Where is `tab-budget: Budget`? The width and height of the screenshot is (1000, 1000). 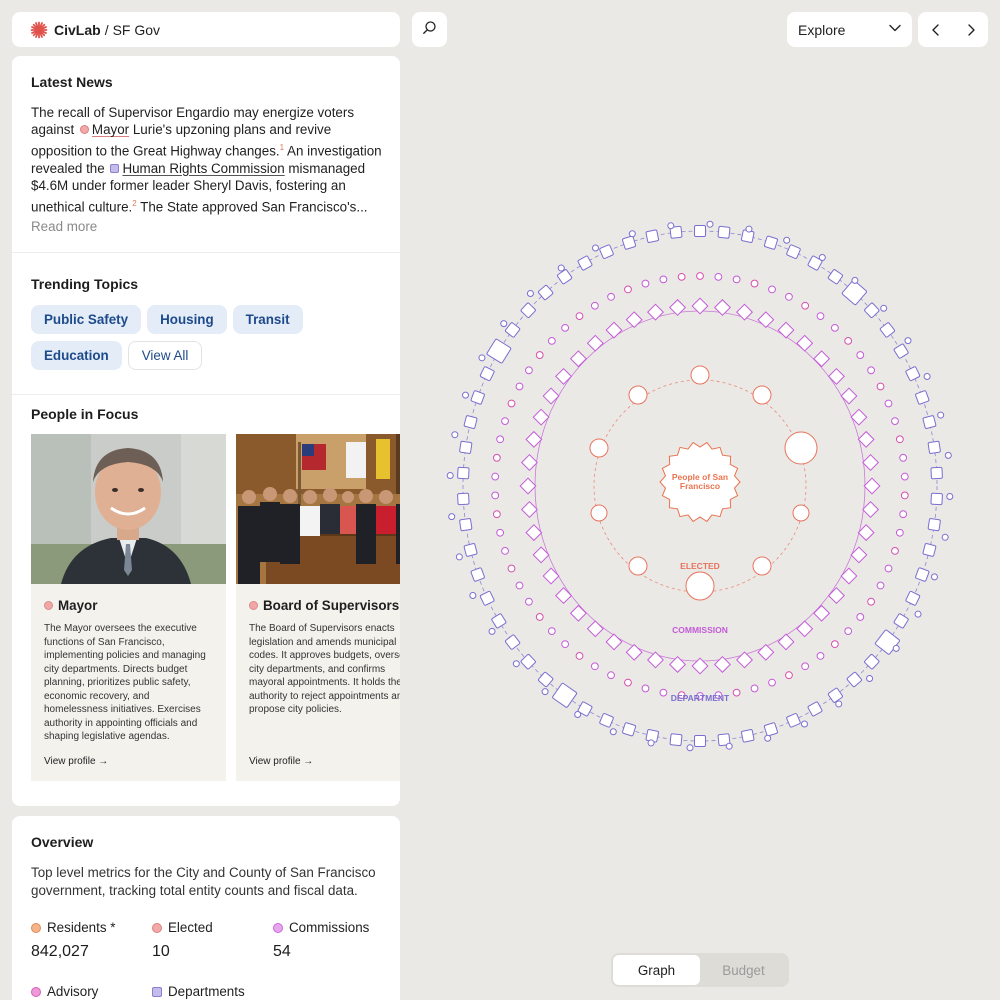 tab-budget: Budget is located at coordinates (743, 970).